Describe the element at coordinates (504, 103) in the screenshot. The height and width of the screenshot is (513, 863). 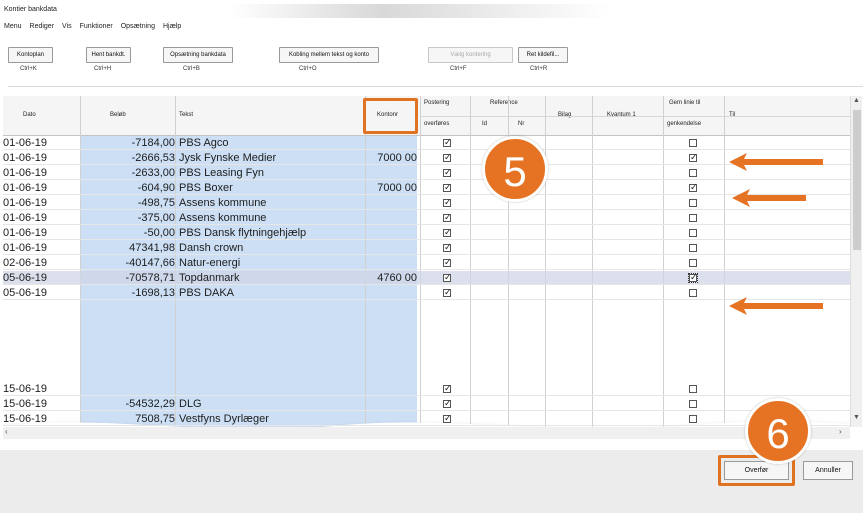
I see `header-reference: Reference` at that location.